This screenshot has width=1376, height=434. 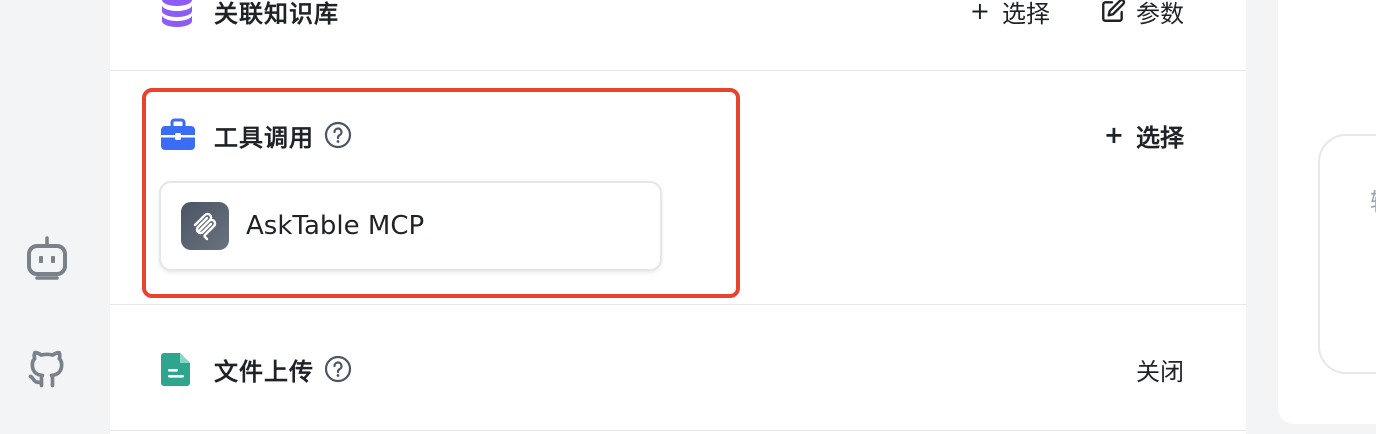 I want to click on database-icon, so click(x=178, y=14).